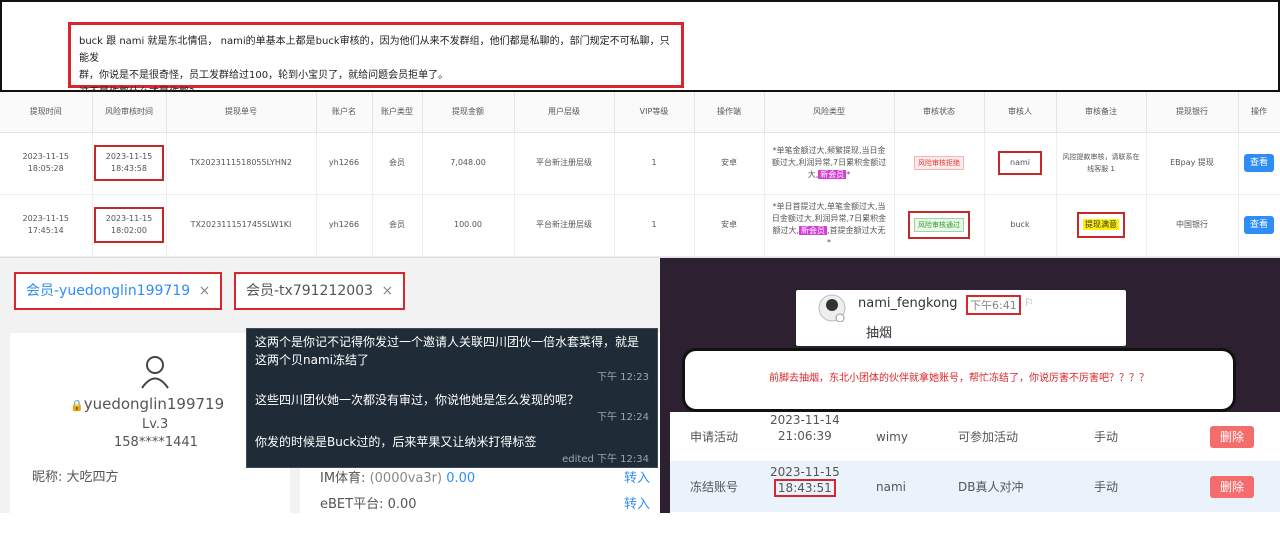 This screenshot has height=533, width=1280. What do you see at coordinates (452, 405) in the screenshot?
I see `chat-message: 这些四川团伙她一次都没有审过，你说他她是怎么发现的呢？ 下午 12:24` at bounding box center [452, 405].